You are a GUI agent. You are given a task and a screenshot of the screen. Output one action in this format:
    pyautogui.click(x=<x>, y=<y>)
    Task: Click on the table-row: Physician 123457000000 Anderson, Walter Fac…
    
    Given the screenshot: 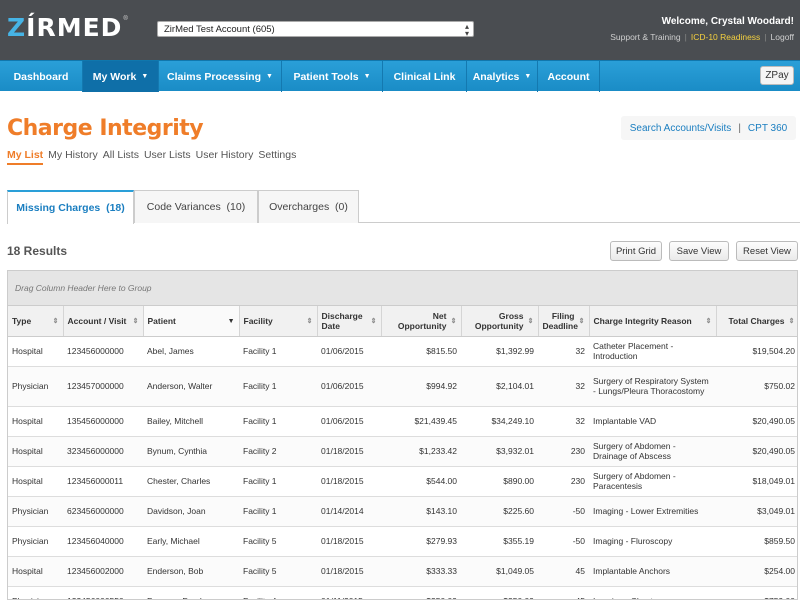 What is the action you would take?
    pyautogui.click(x=402, y=386)
    